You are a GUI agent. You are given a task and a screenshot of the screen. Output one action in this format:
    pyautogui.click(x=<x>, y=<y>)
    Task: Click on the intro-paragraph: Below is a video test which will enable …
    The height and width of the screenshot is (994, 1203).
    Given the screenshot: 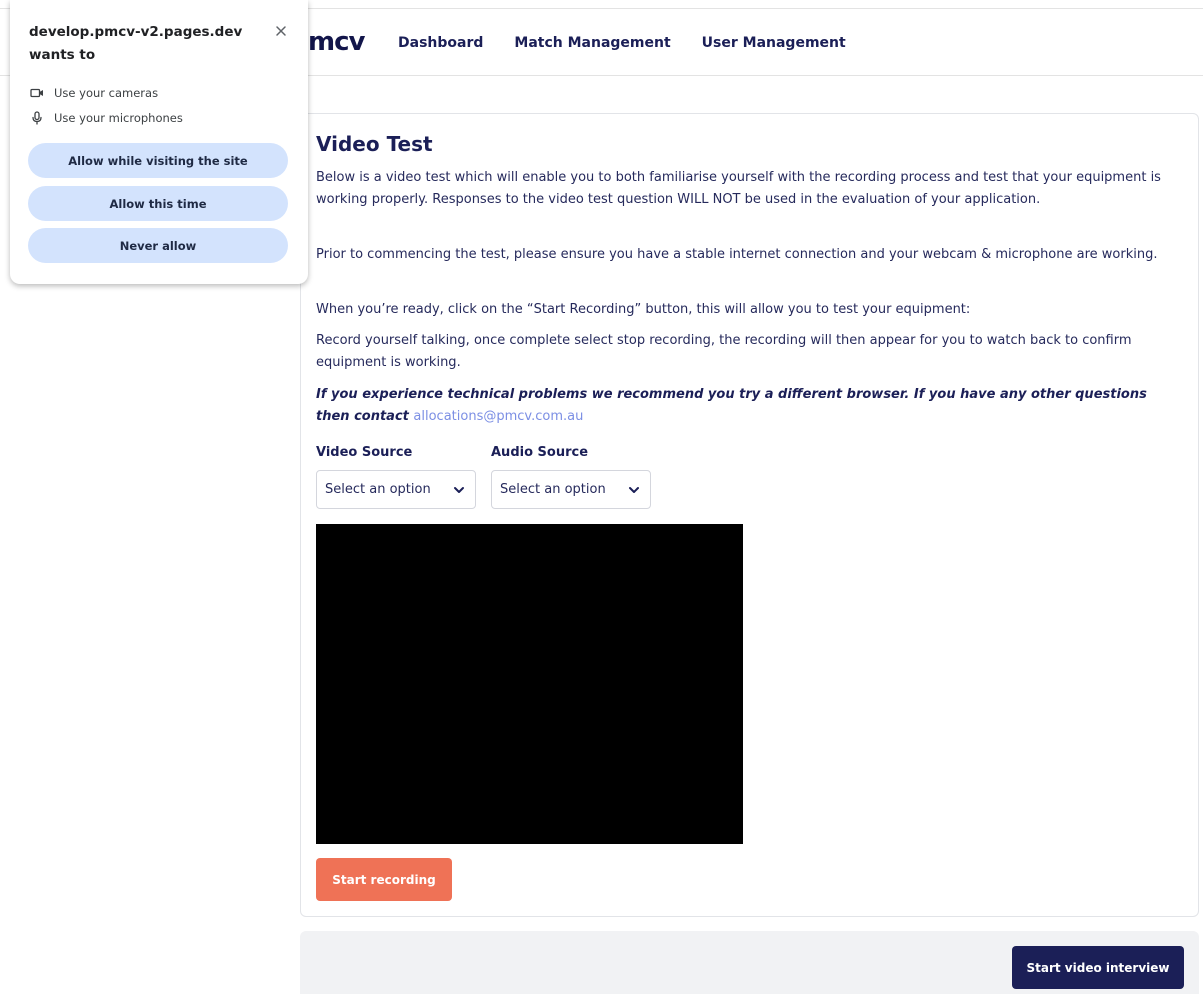 What is the action you would take?
    pyautogui.click(x=738, y=188)
    